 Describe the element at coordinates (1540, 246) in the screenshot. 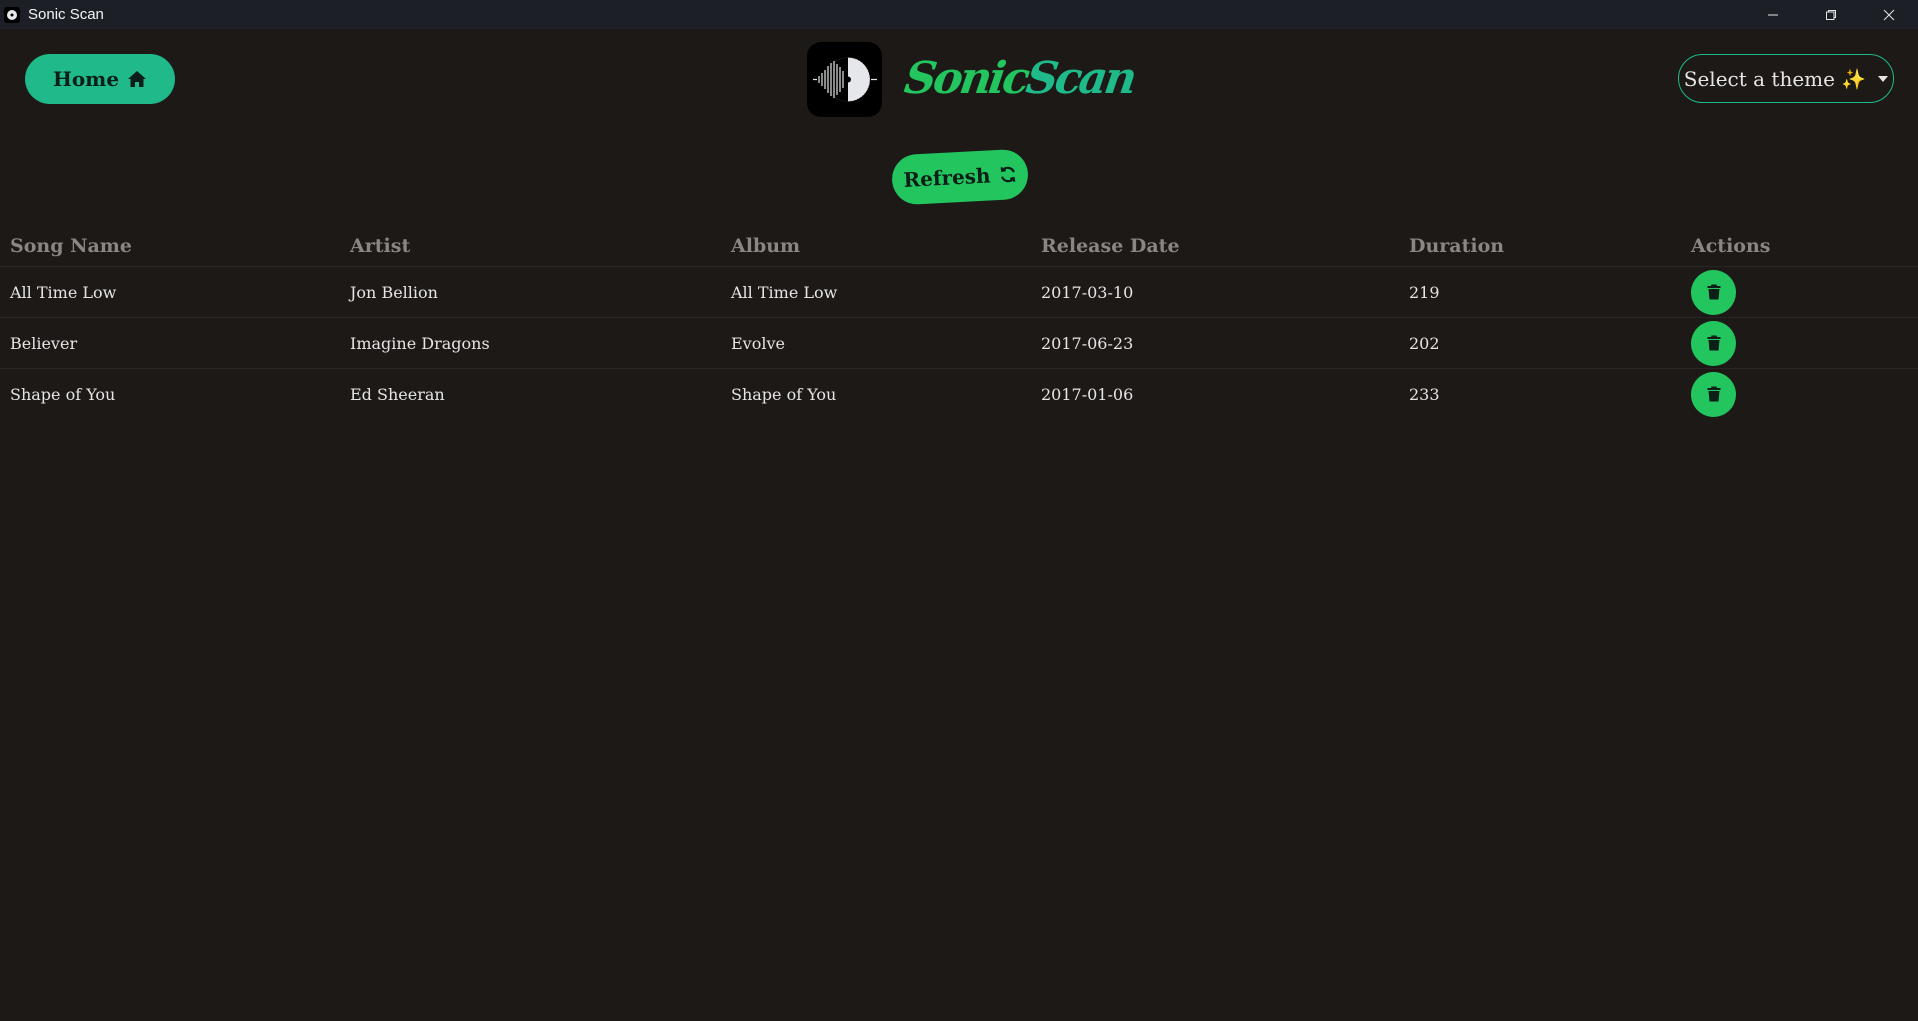

I see `column-header-duration: Duration` at that location.